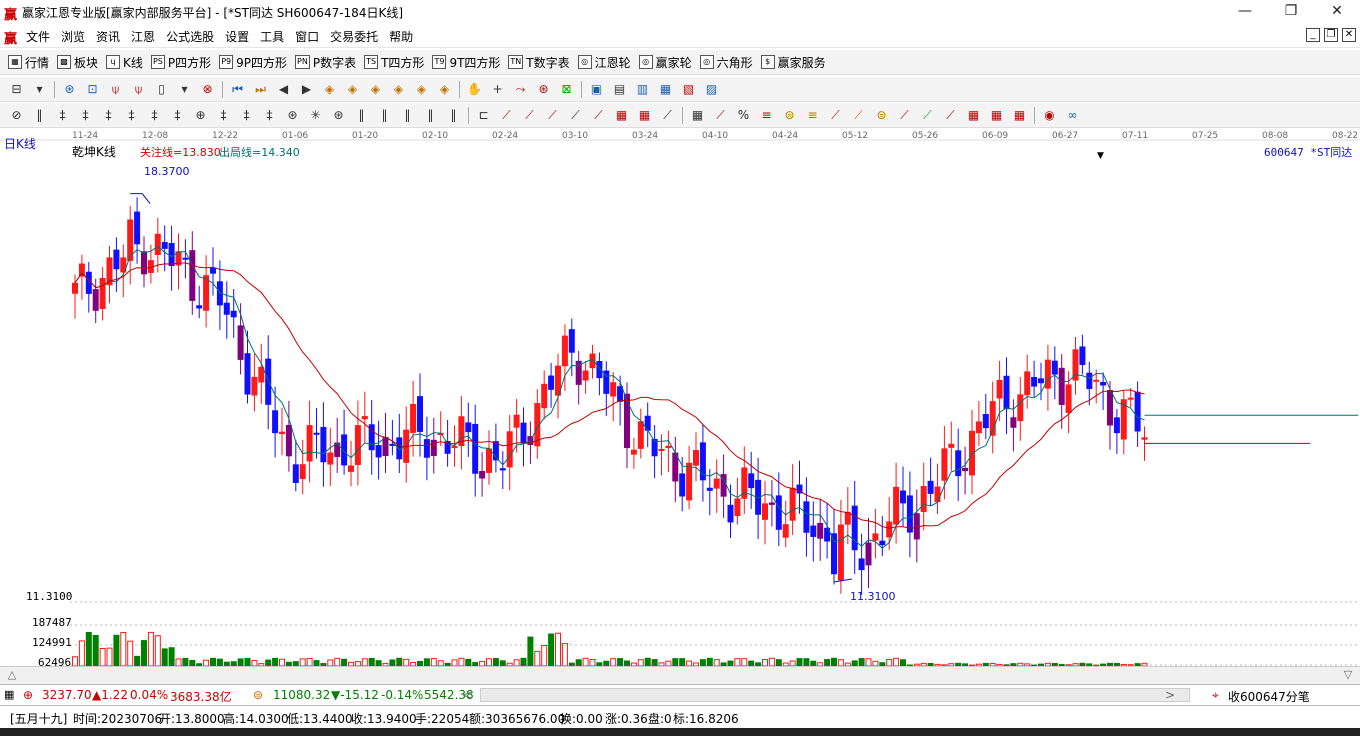  What do you see at coordinates (401, 36) in the screenshot?
I see `menu-item: 帮助` at bounding box center [401, 36].